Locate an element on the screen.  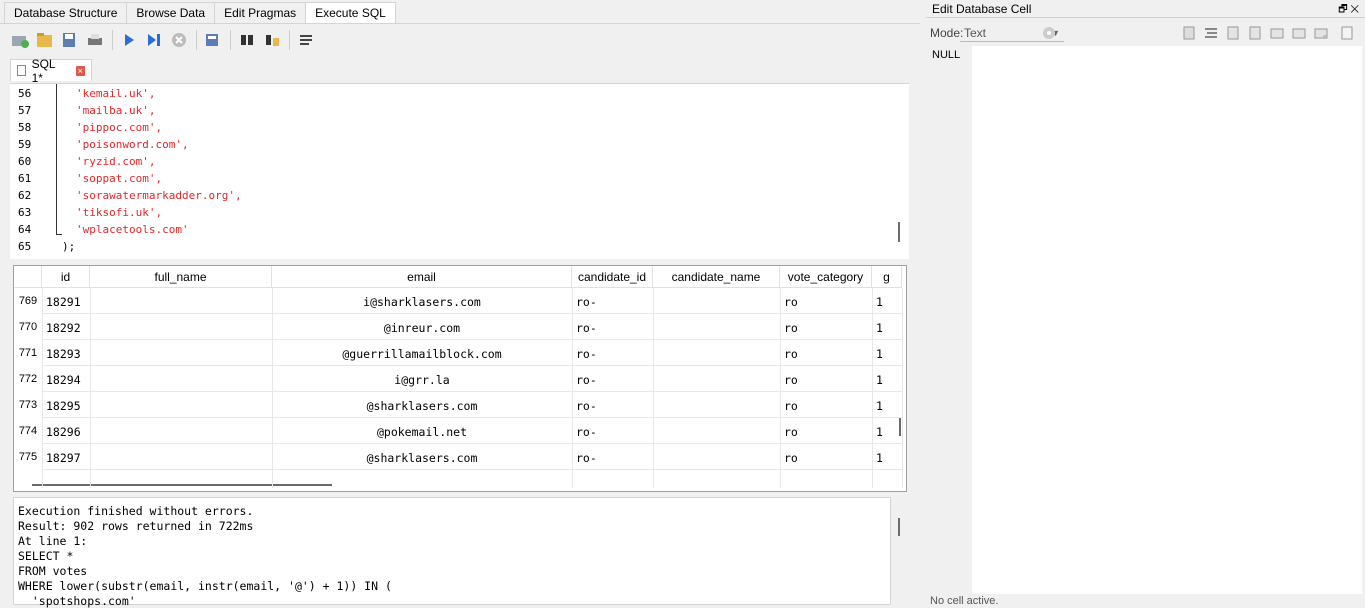
cell-id: 18292 is located at coordinates (68, 328).